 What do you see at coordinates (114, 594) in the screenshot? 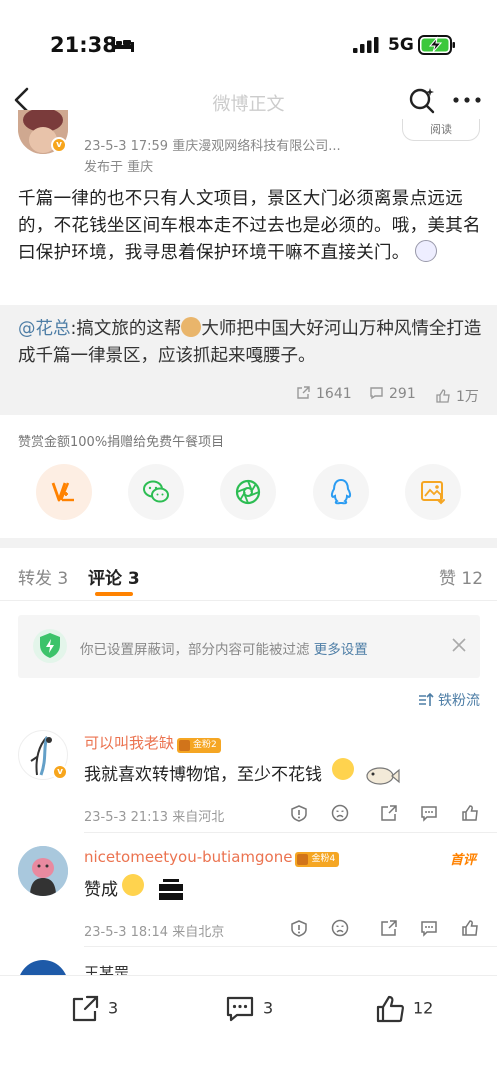
I see `tab-active-indicator` at bounding box center [114, 594].